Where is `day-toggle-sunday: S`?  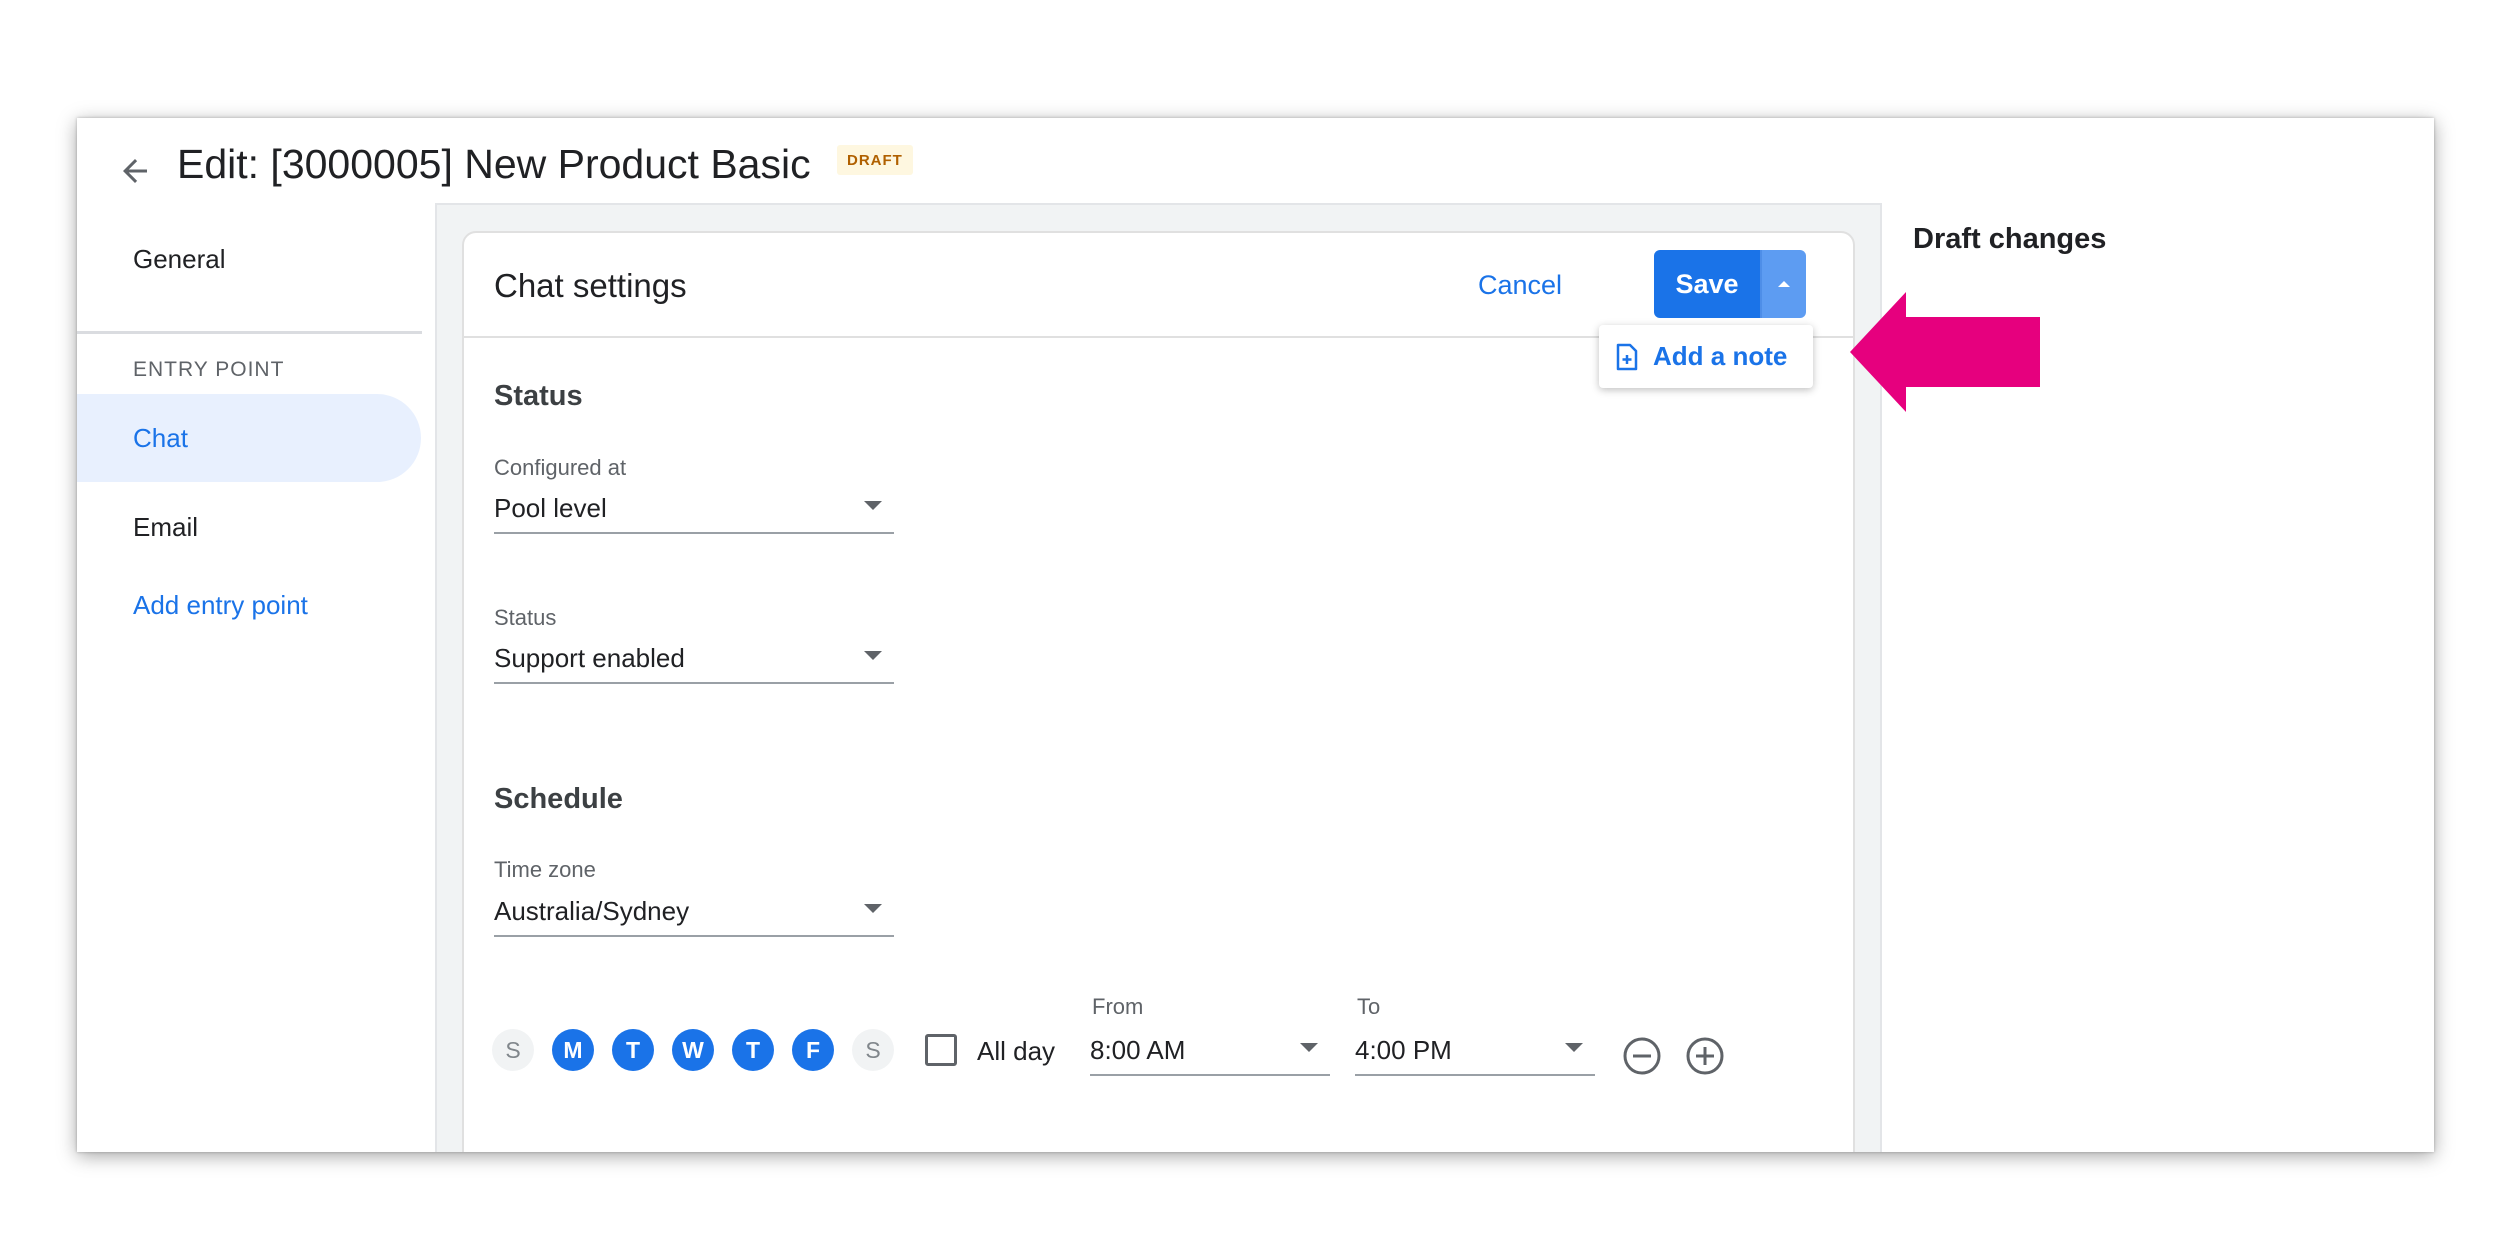
day-toggle-sunday: S is located at coordinates (513, 1050).